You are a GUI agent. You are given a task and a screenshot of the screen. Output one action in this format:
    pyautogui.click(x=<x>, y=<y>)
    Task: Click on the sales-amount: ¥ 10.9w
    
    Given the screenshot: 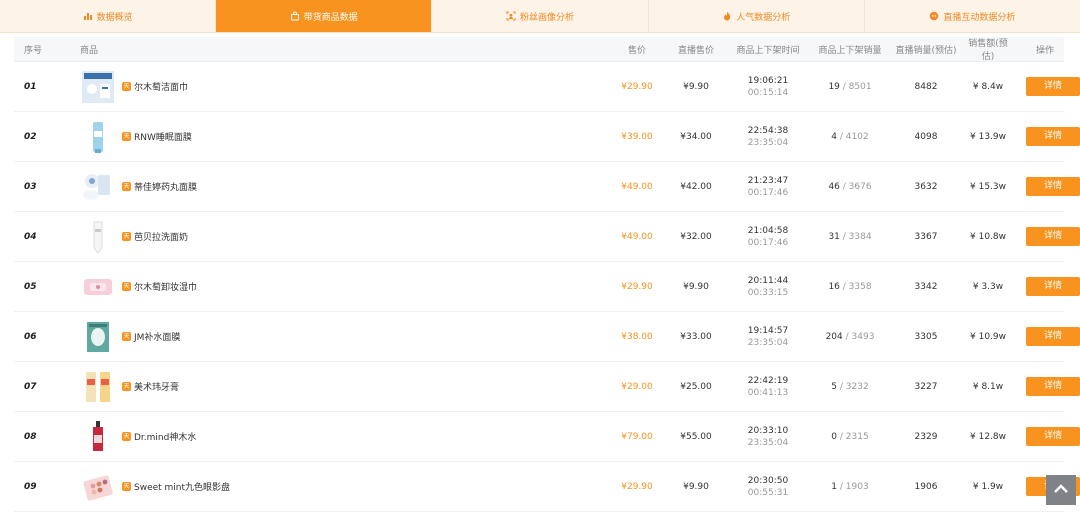 What is the action you would take?
    pyautogui.click(x=988, y=336)
    